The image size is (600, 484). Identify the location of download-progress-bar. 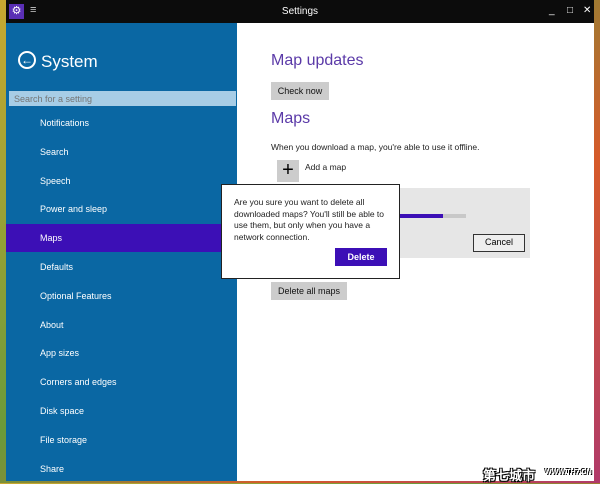
(432, 216).